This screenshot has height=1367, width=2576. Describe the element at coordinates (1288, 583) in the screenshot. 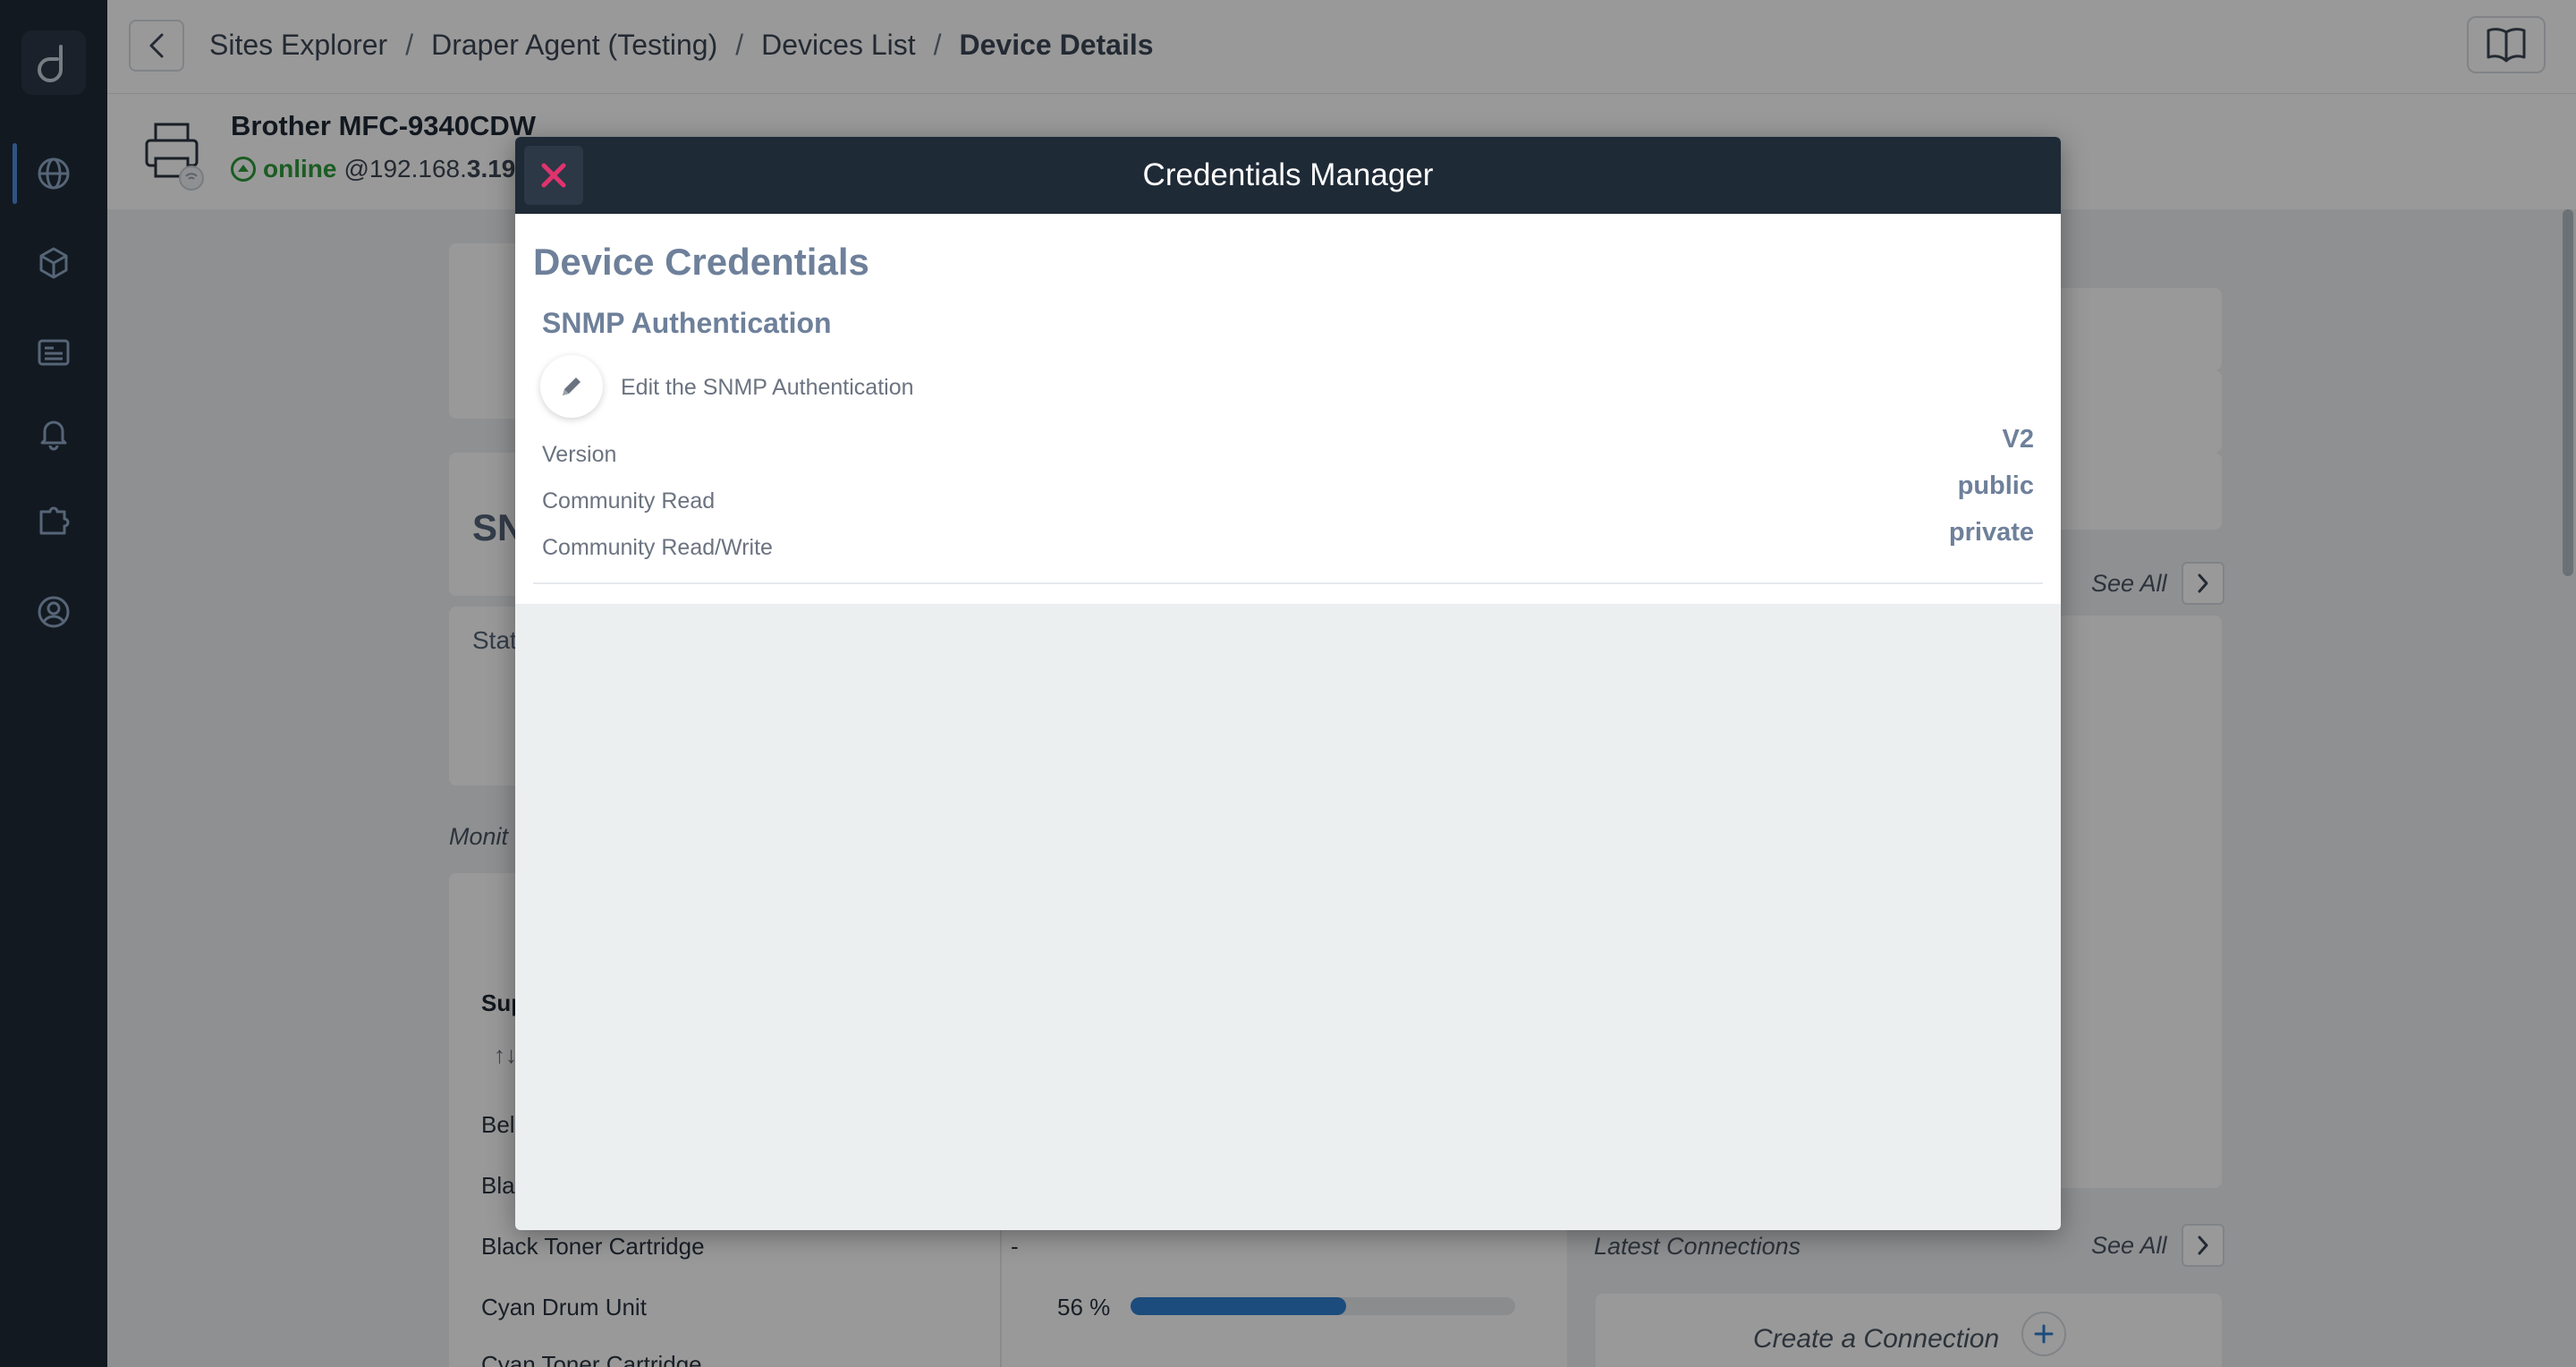

I see `modal-divider` at that location.